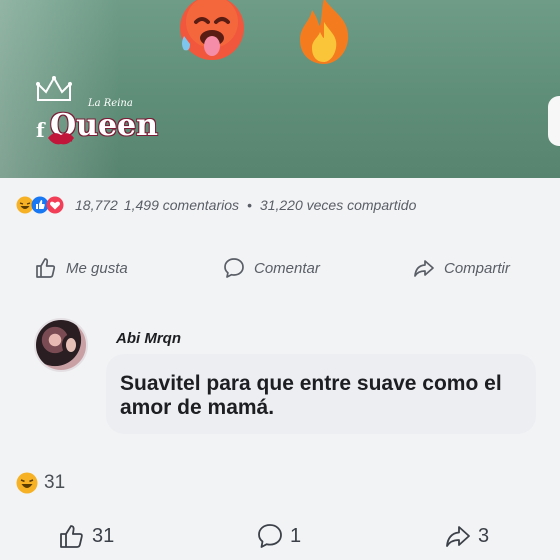 This screenshot has width=560, height=560. Describe the element at coordinates (61, 139) in the screenshot. I see `lips-icon` at that location.